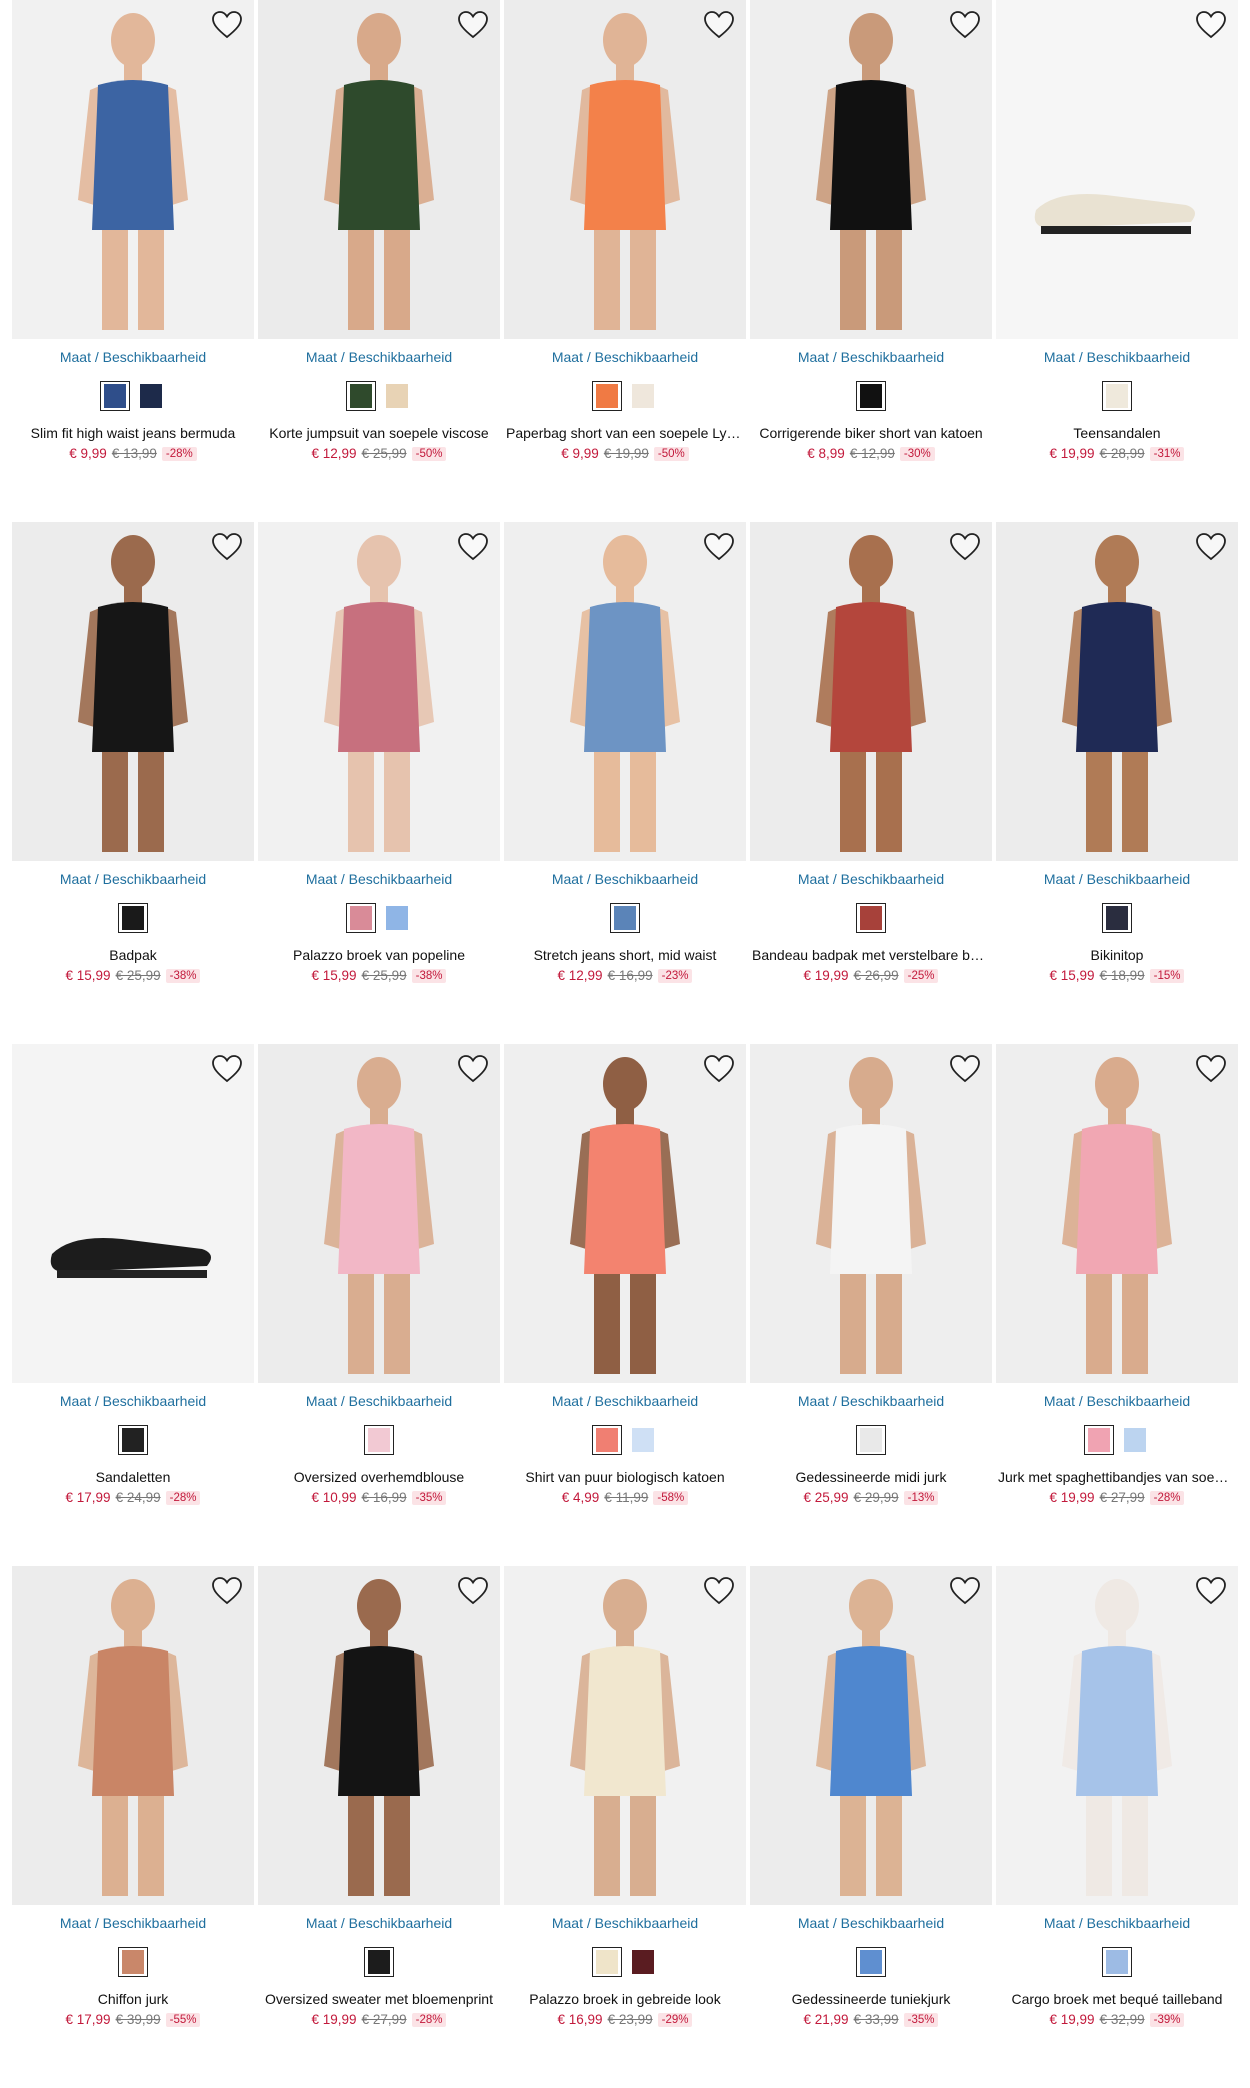  What do you see at coordinates (1117, 2000) in the screenshot?
I see `product-name: Cargo broek met bequé tailleband` at bounding box center [1117, 2000].